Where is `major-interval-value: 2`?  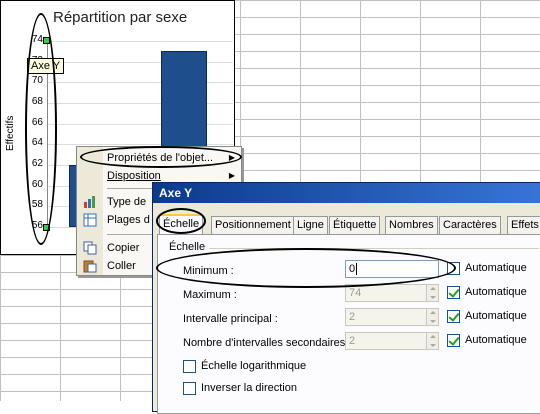
major-interval-value: 2 is located at coordinates (352, 317).